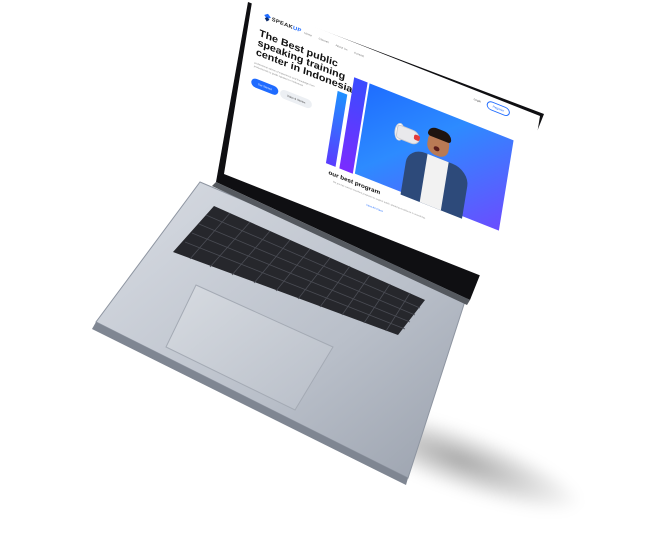 The image size is (650, 533). Describe the element at coordinates (359, 54) in the screenshot. I see `nav-link-contact: Contact` at that location.